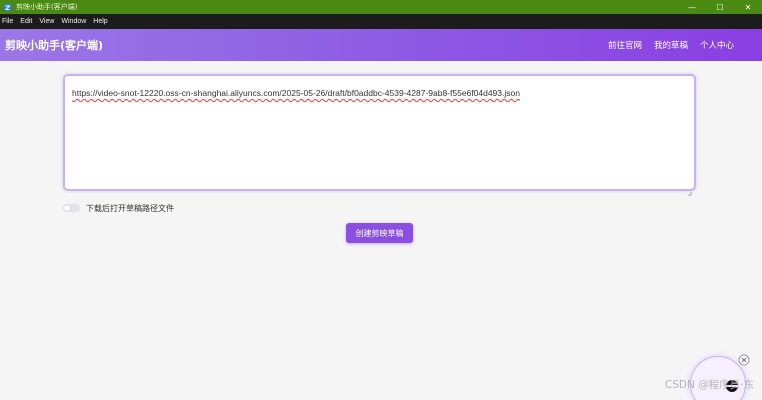  What do you see at coordinates (7, 7) in the screenshot?
I see `app-logo-icon` at bounding box center [7, 7].